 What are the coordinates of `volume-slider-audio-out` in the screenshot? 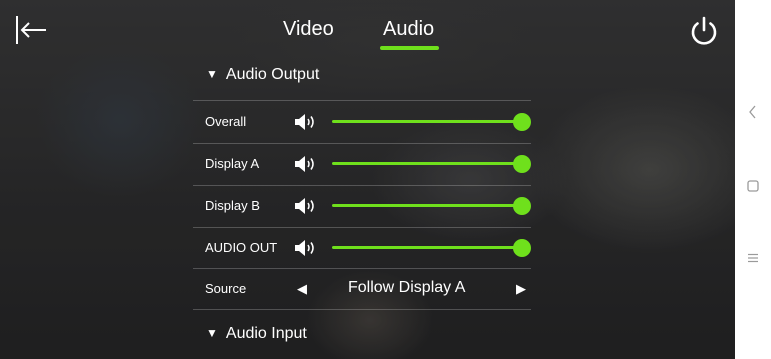 It's located at (432, 248).